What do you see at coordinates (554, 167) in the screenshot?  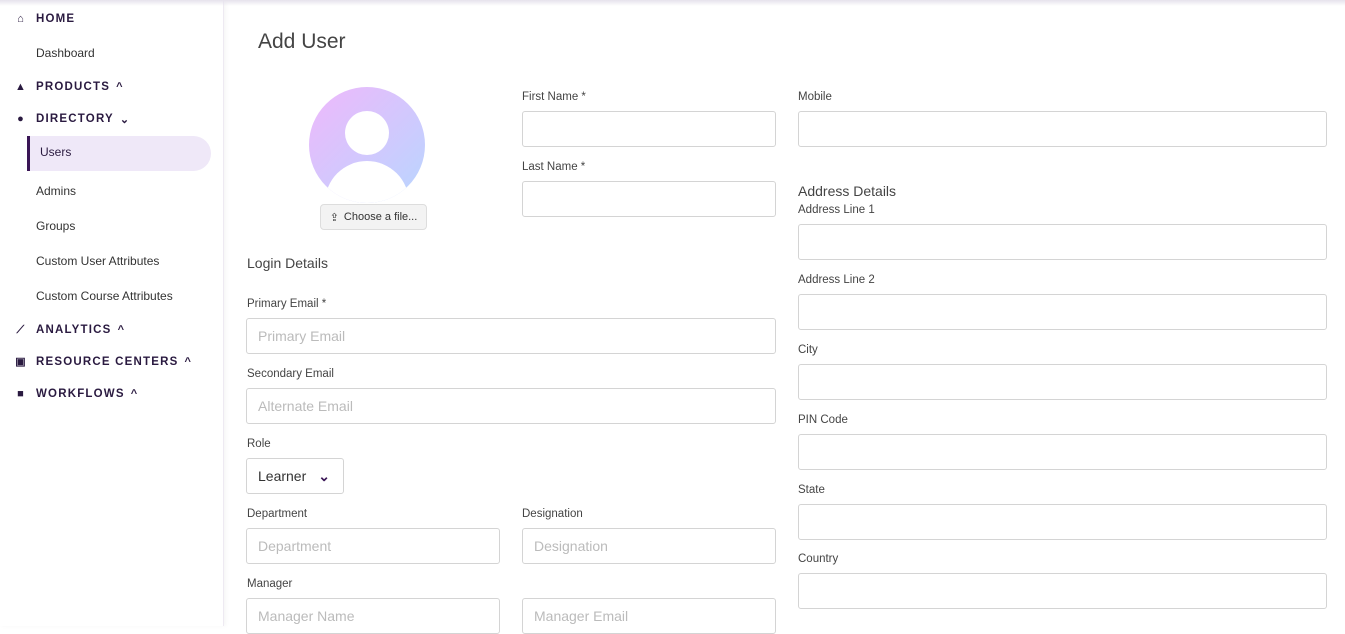 I see `last-name-label: Last Name *` at bounding box center [554, 167].